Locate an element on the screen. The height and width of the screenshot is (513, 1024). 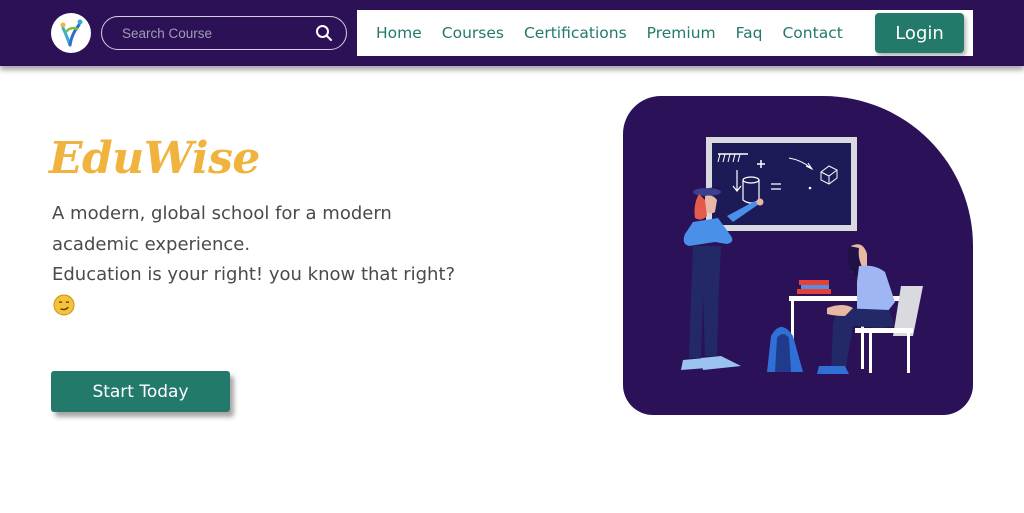
search-input is located at coordinates (218, 33).